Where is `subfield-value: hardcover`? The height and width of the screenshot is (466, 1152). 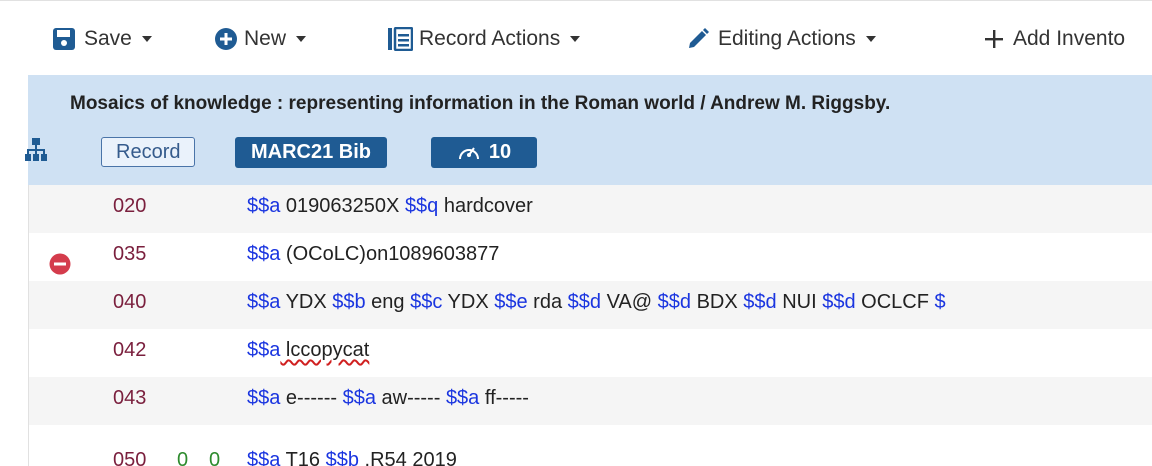 subfield-value: hardcover is located at coordinates (485, 206).